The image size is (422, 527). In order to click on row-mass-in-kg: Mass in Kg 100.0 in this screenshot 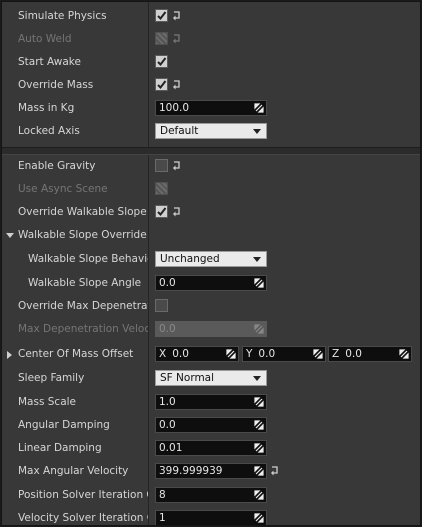, I will do `click(211, 108)`.